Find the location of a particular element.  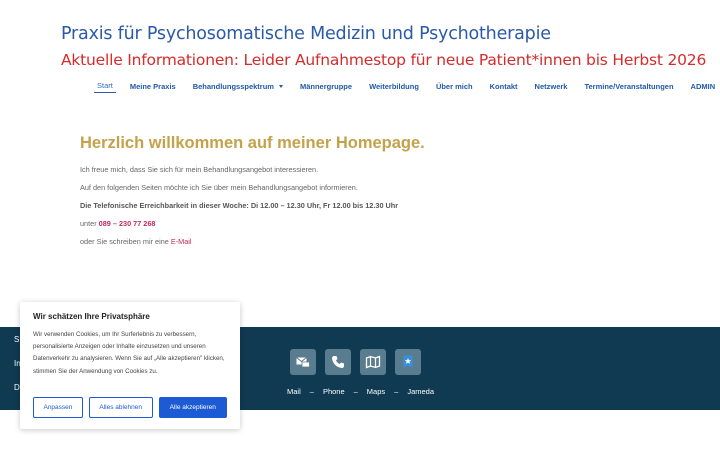

nav-item-netzwerk: Netzwerk is located at coordinates (551, 86).